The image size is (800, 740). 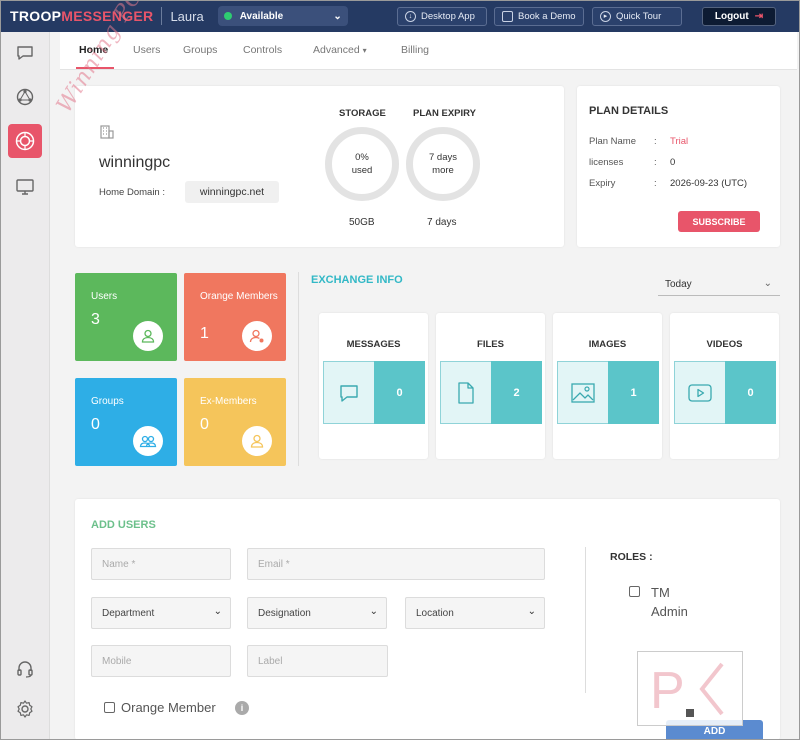 I want to click on add-users-title: ADD USERS, so click(x=123, y=525).